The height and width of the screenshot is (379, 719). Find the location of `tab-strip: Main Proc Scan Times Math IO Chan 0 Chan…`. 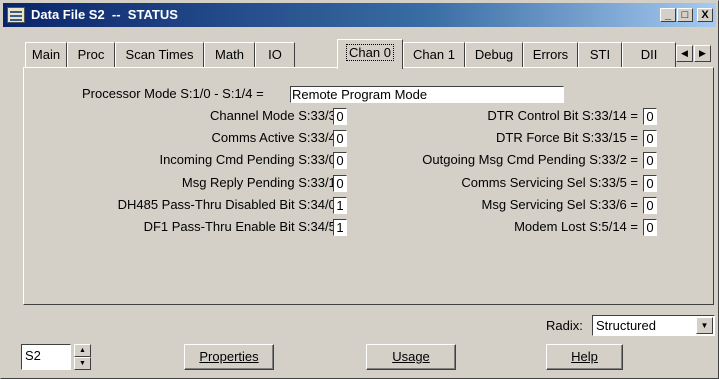

tab-strip: Main Proc Scan Times Math IO Chan 0 Chan… is located at coordinates (370, 54).